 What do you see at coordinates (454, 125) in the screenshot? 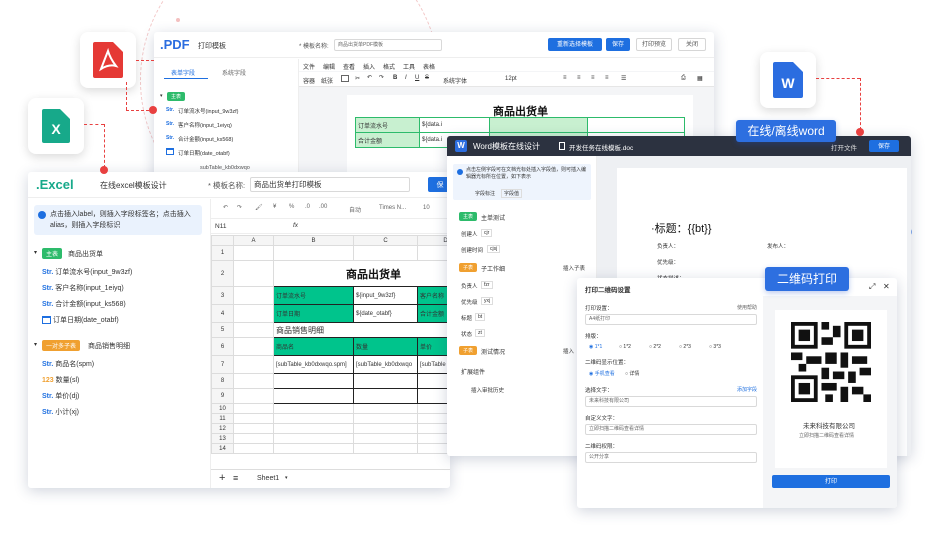
I see `table-cell: ${data.i` at bounding box center [454, 125].